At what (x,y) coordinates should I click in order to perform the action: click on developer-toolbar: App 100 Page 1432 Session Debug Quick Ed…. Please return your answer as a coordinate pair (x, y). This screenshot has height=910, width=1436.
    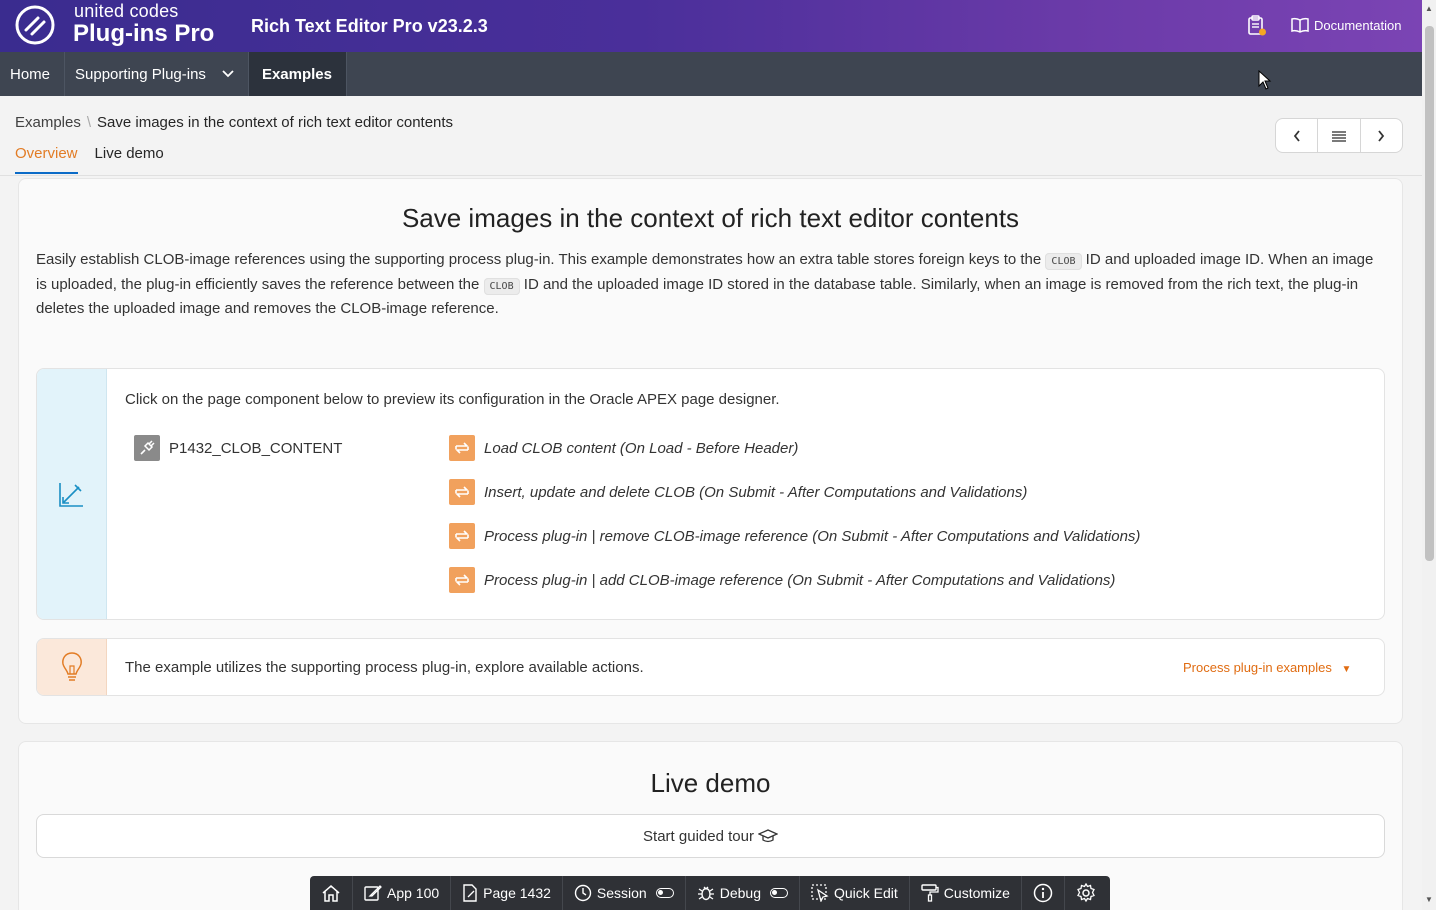
    Looking at the image, I should click on (710, 893).